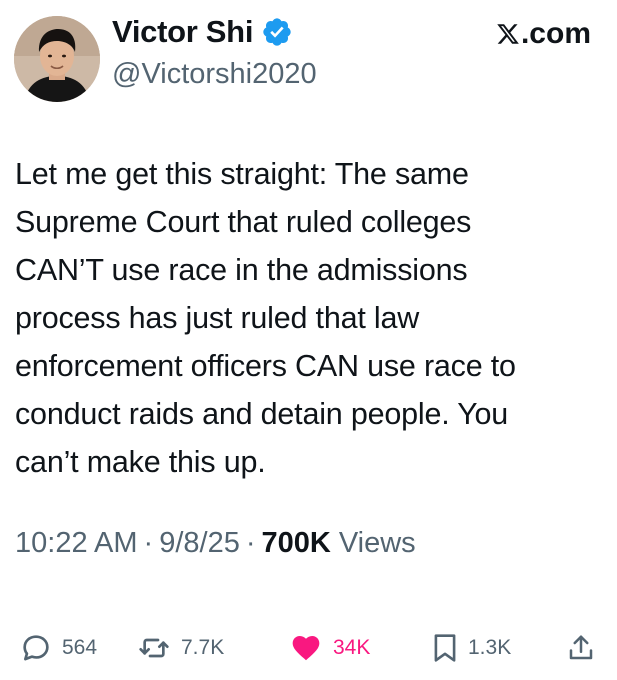 This screenshot has width=617, height=680. Describe the element at coordinates (296, 543) in the screenshot. I see `views-count: 700K` at that location.